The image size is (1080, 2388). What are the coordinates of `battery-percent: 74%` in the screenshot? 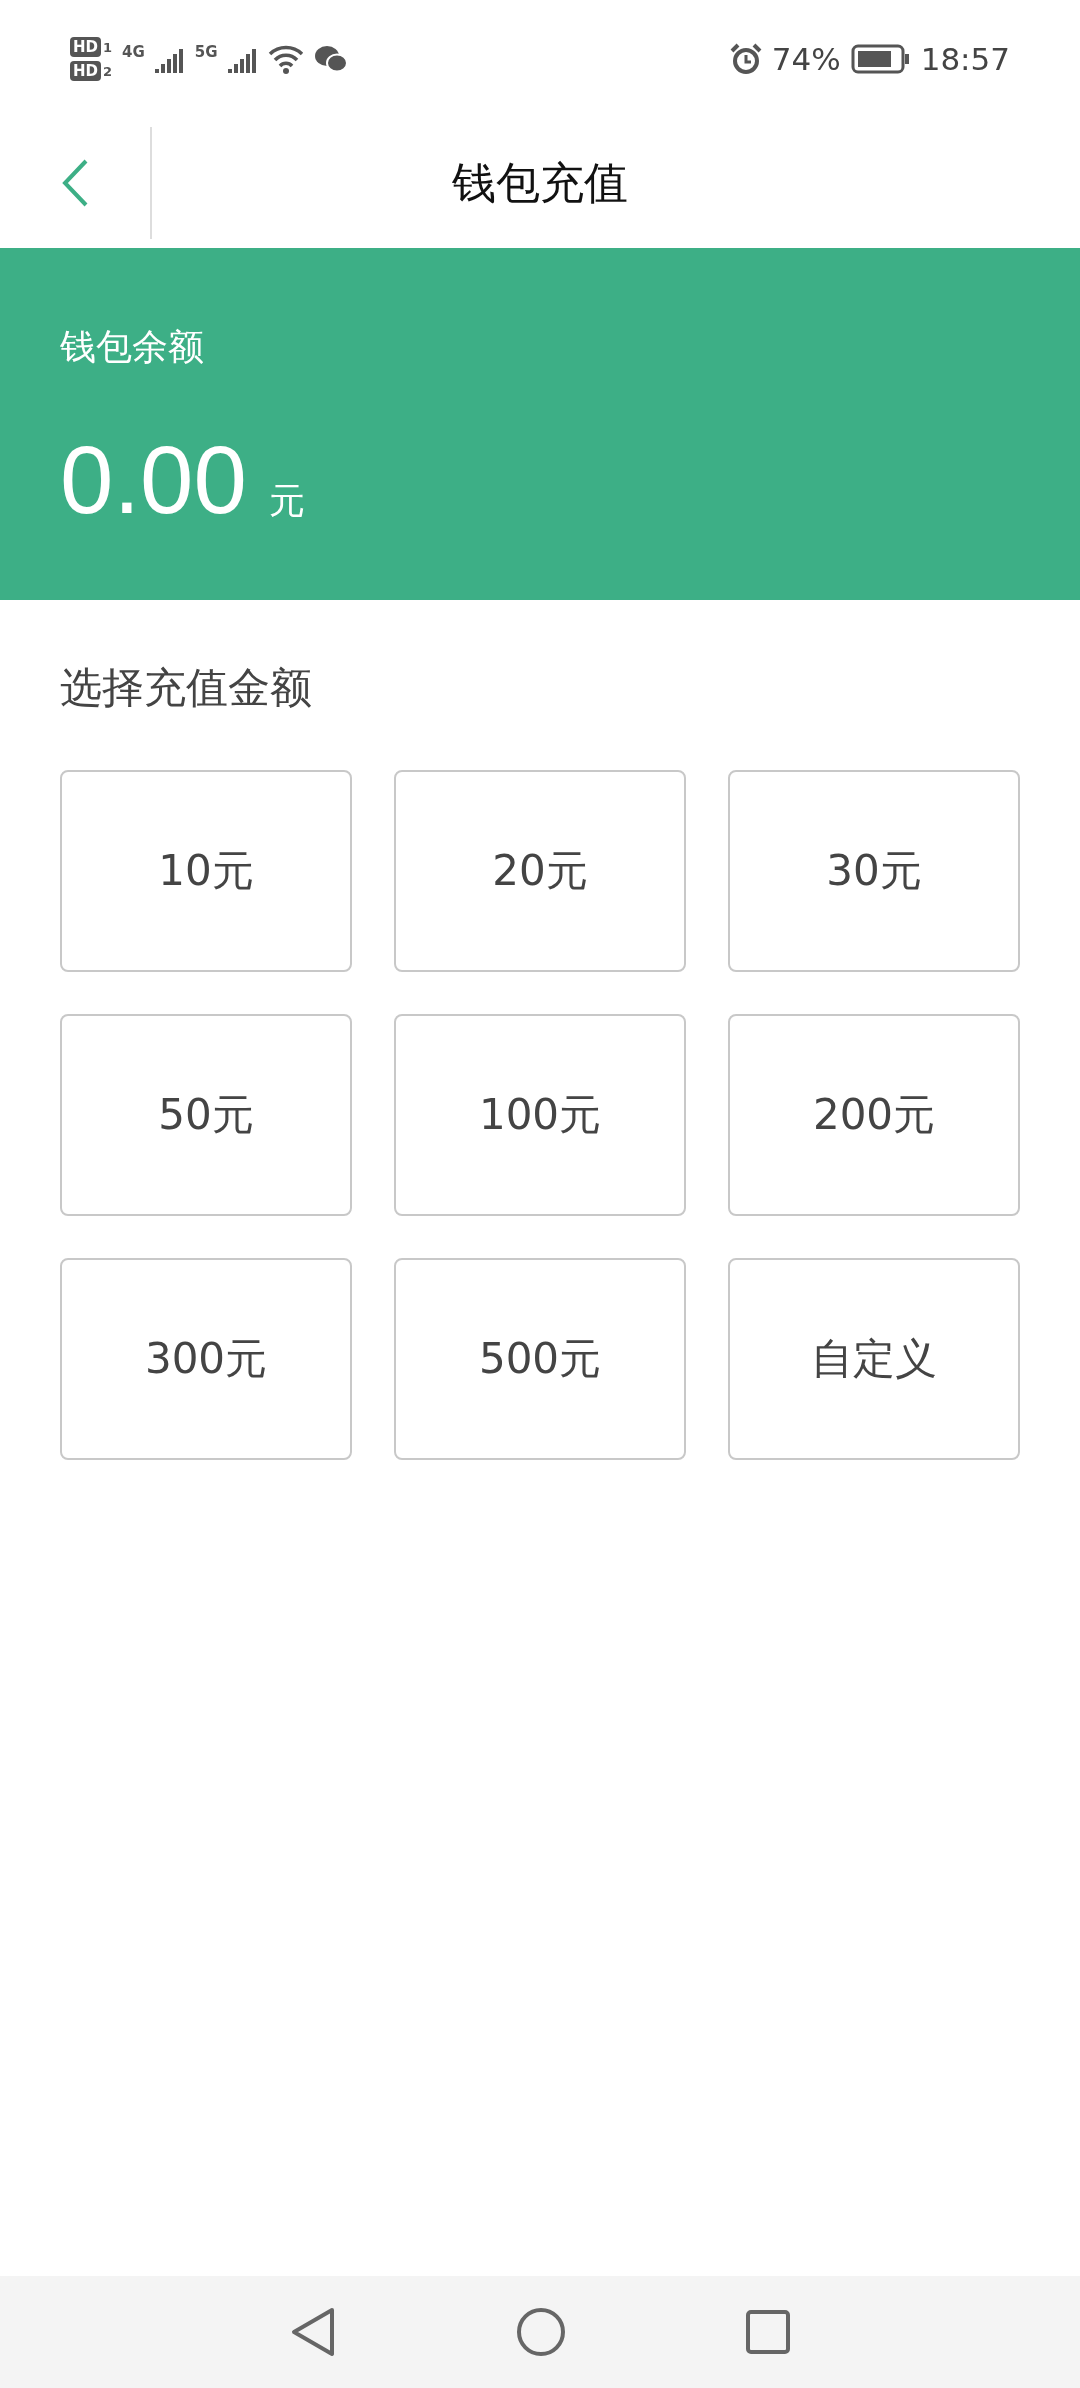 It's located at (806, 59).